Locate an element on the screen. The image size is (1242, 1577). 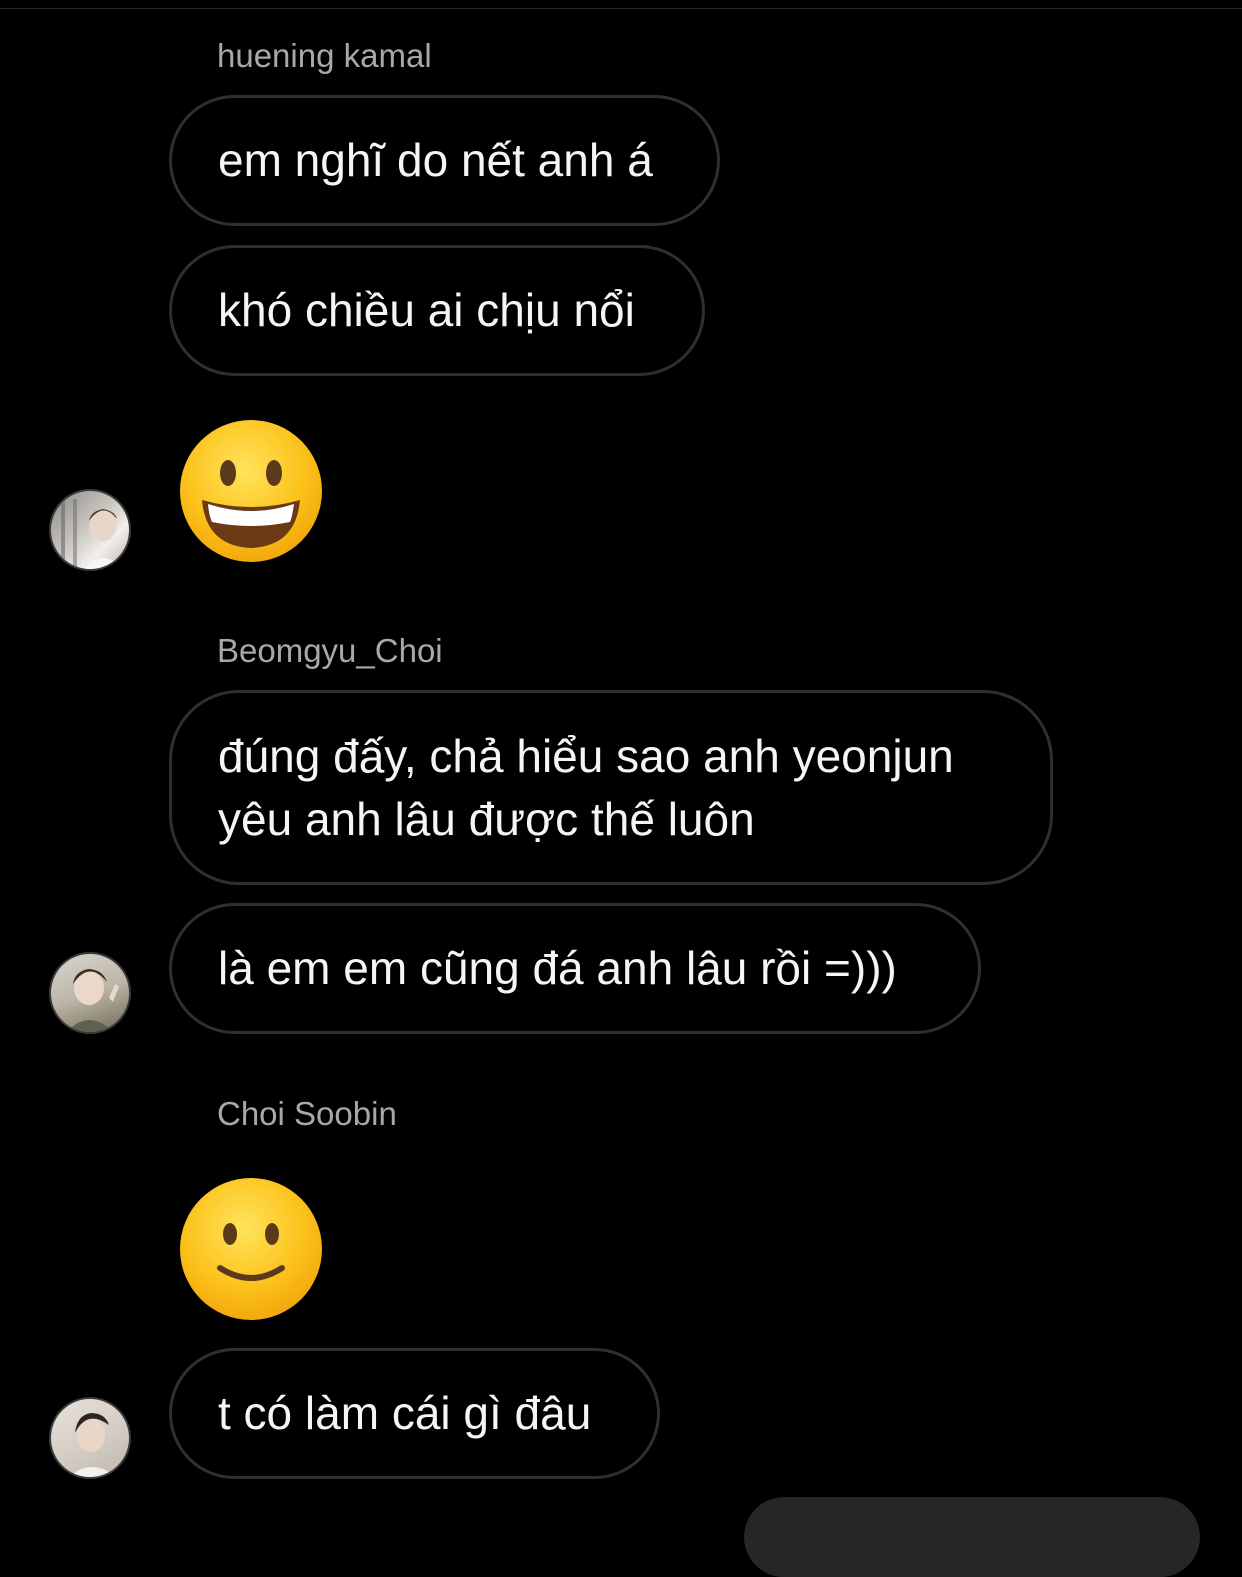
message-text: t có làm cái gì đâu is located at coordinates (405, 1413).